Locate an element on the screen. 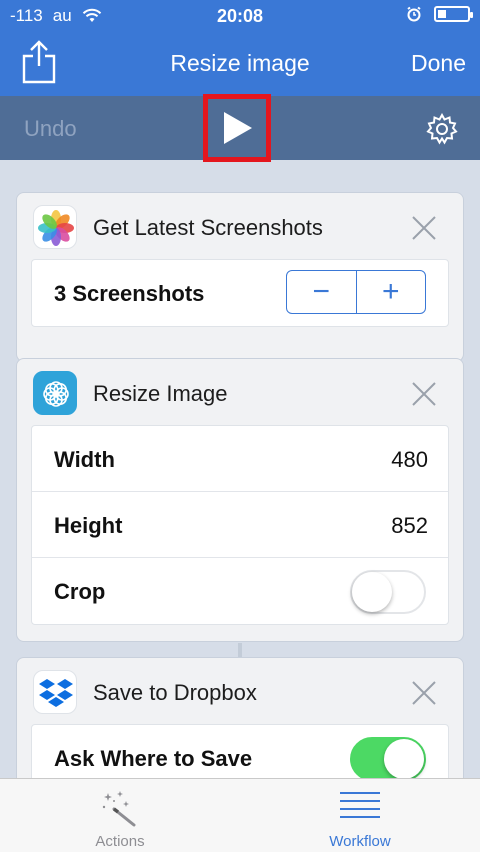 The height and width of the screenshot is (852, 480). card-header: Get Latest Screenshots is located at coordinates (240, 226).